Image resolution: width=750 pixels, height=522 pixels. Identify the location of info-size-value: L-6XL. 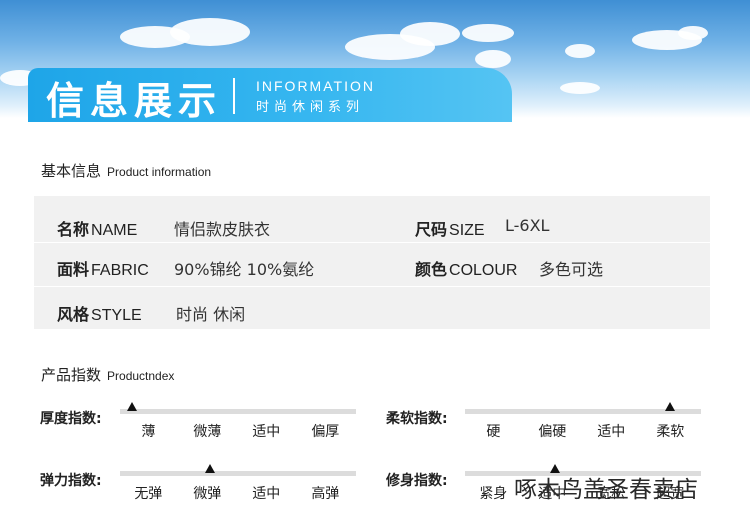
(527, 225).